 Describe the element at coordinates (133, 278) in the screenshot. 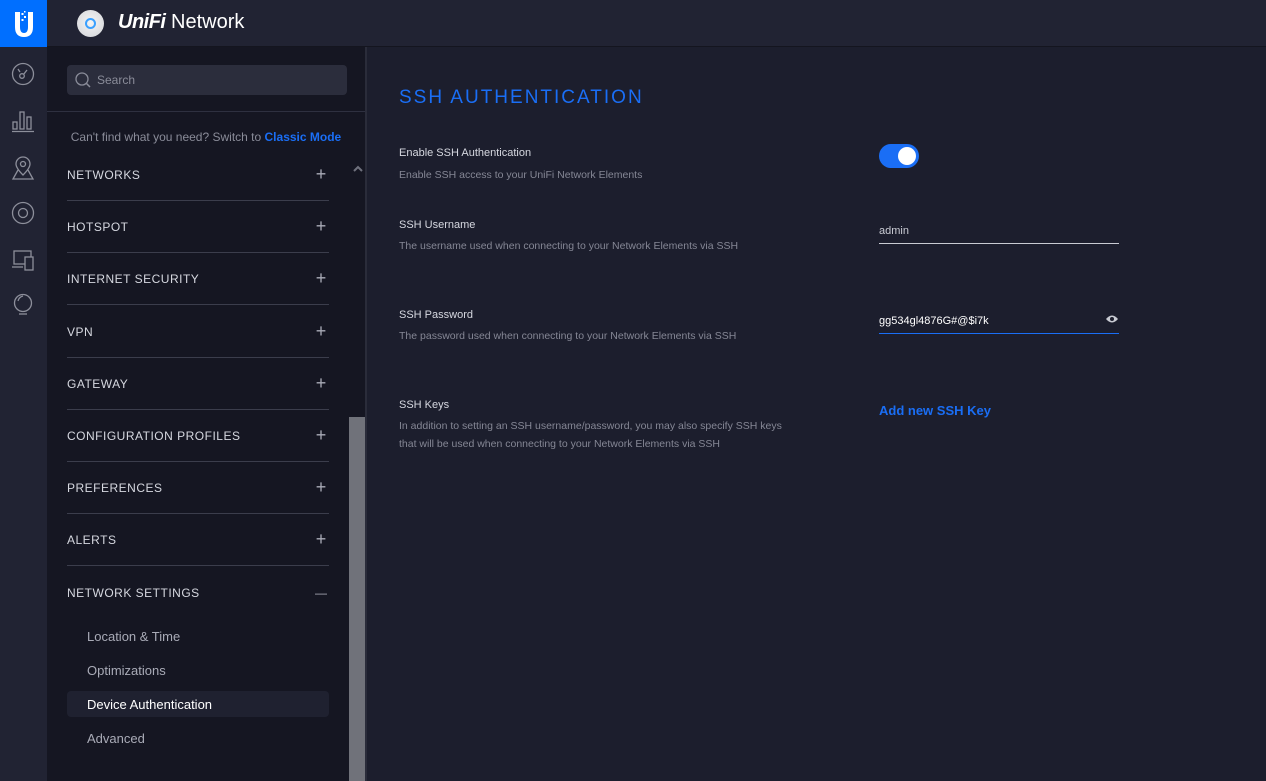

I see `section-label: INTERNET SECURITY` at that location.